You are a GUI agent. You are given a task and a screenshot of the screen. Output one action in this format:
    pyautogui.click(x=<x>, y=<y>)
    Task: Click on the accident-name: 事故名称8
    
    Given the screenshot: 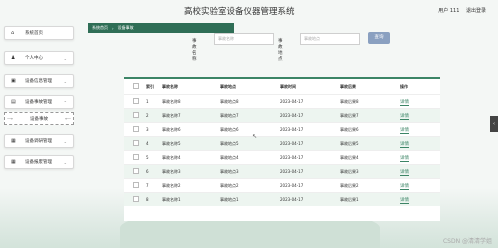 What is the action you would take?
    pyautogui.click(x=191, y=101)
    